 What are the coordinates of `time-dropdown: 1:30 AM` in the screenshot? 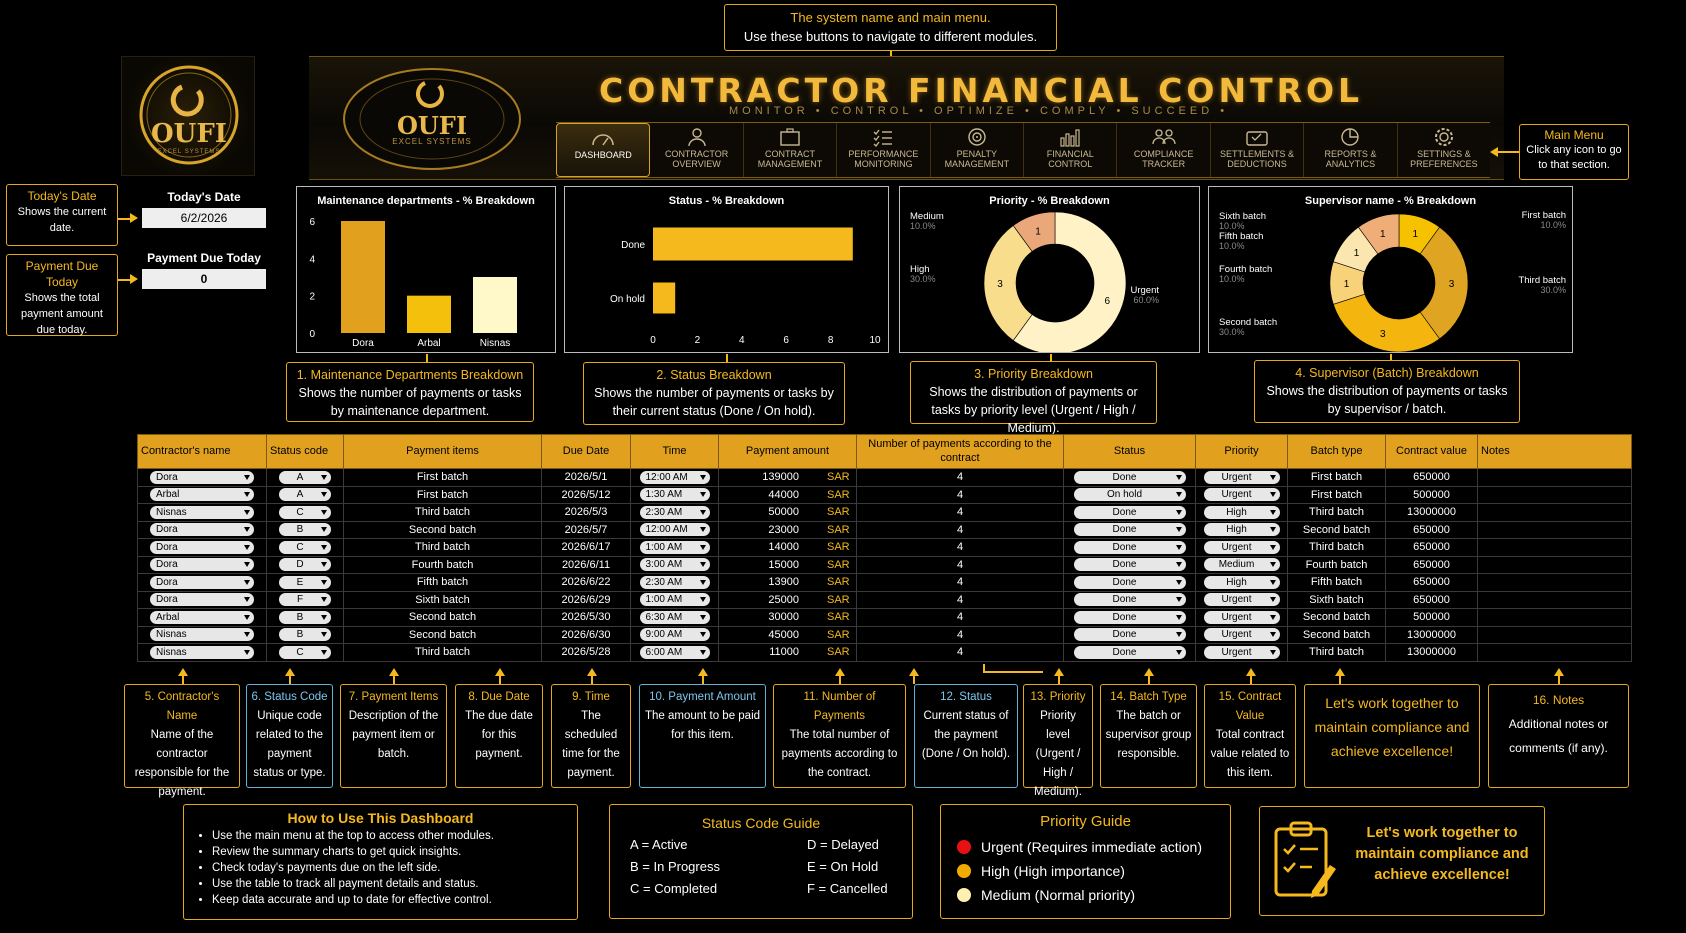 It's located at (674, 495).